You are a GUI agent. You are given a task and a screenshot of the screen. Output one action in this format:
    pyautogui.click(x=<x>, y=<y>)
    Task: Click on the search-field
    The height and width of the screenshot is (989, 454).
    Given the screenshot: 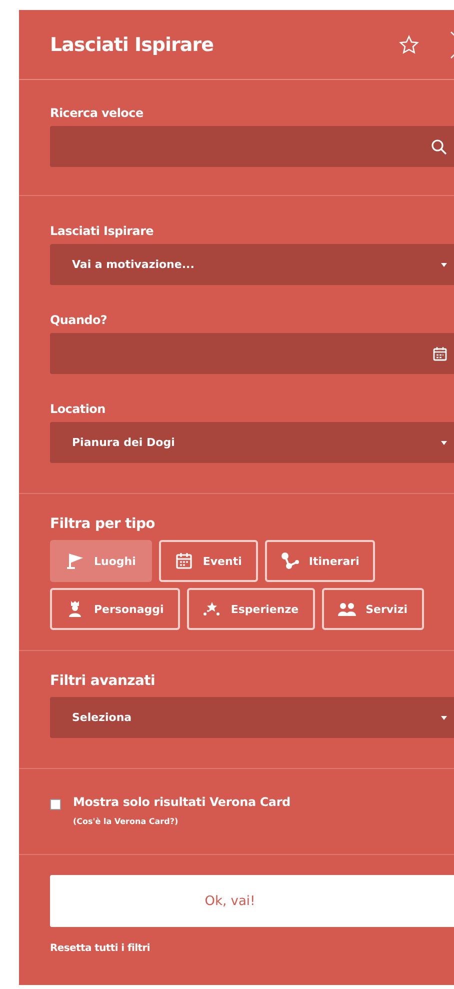 What is the action you would take?
    pyautogui.click(x=252, y=146)
    